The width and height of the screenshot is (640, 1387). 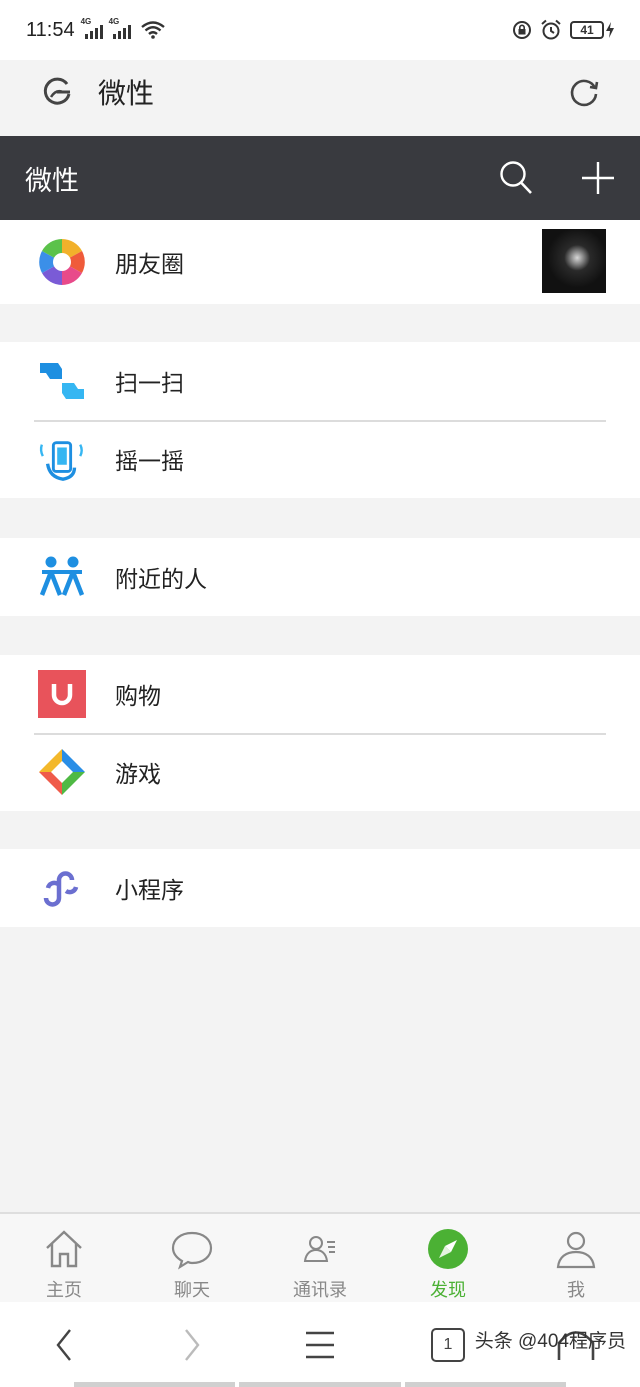 I want to click on mini-programs-group: 小程序, so click(x=320, y=888).